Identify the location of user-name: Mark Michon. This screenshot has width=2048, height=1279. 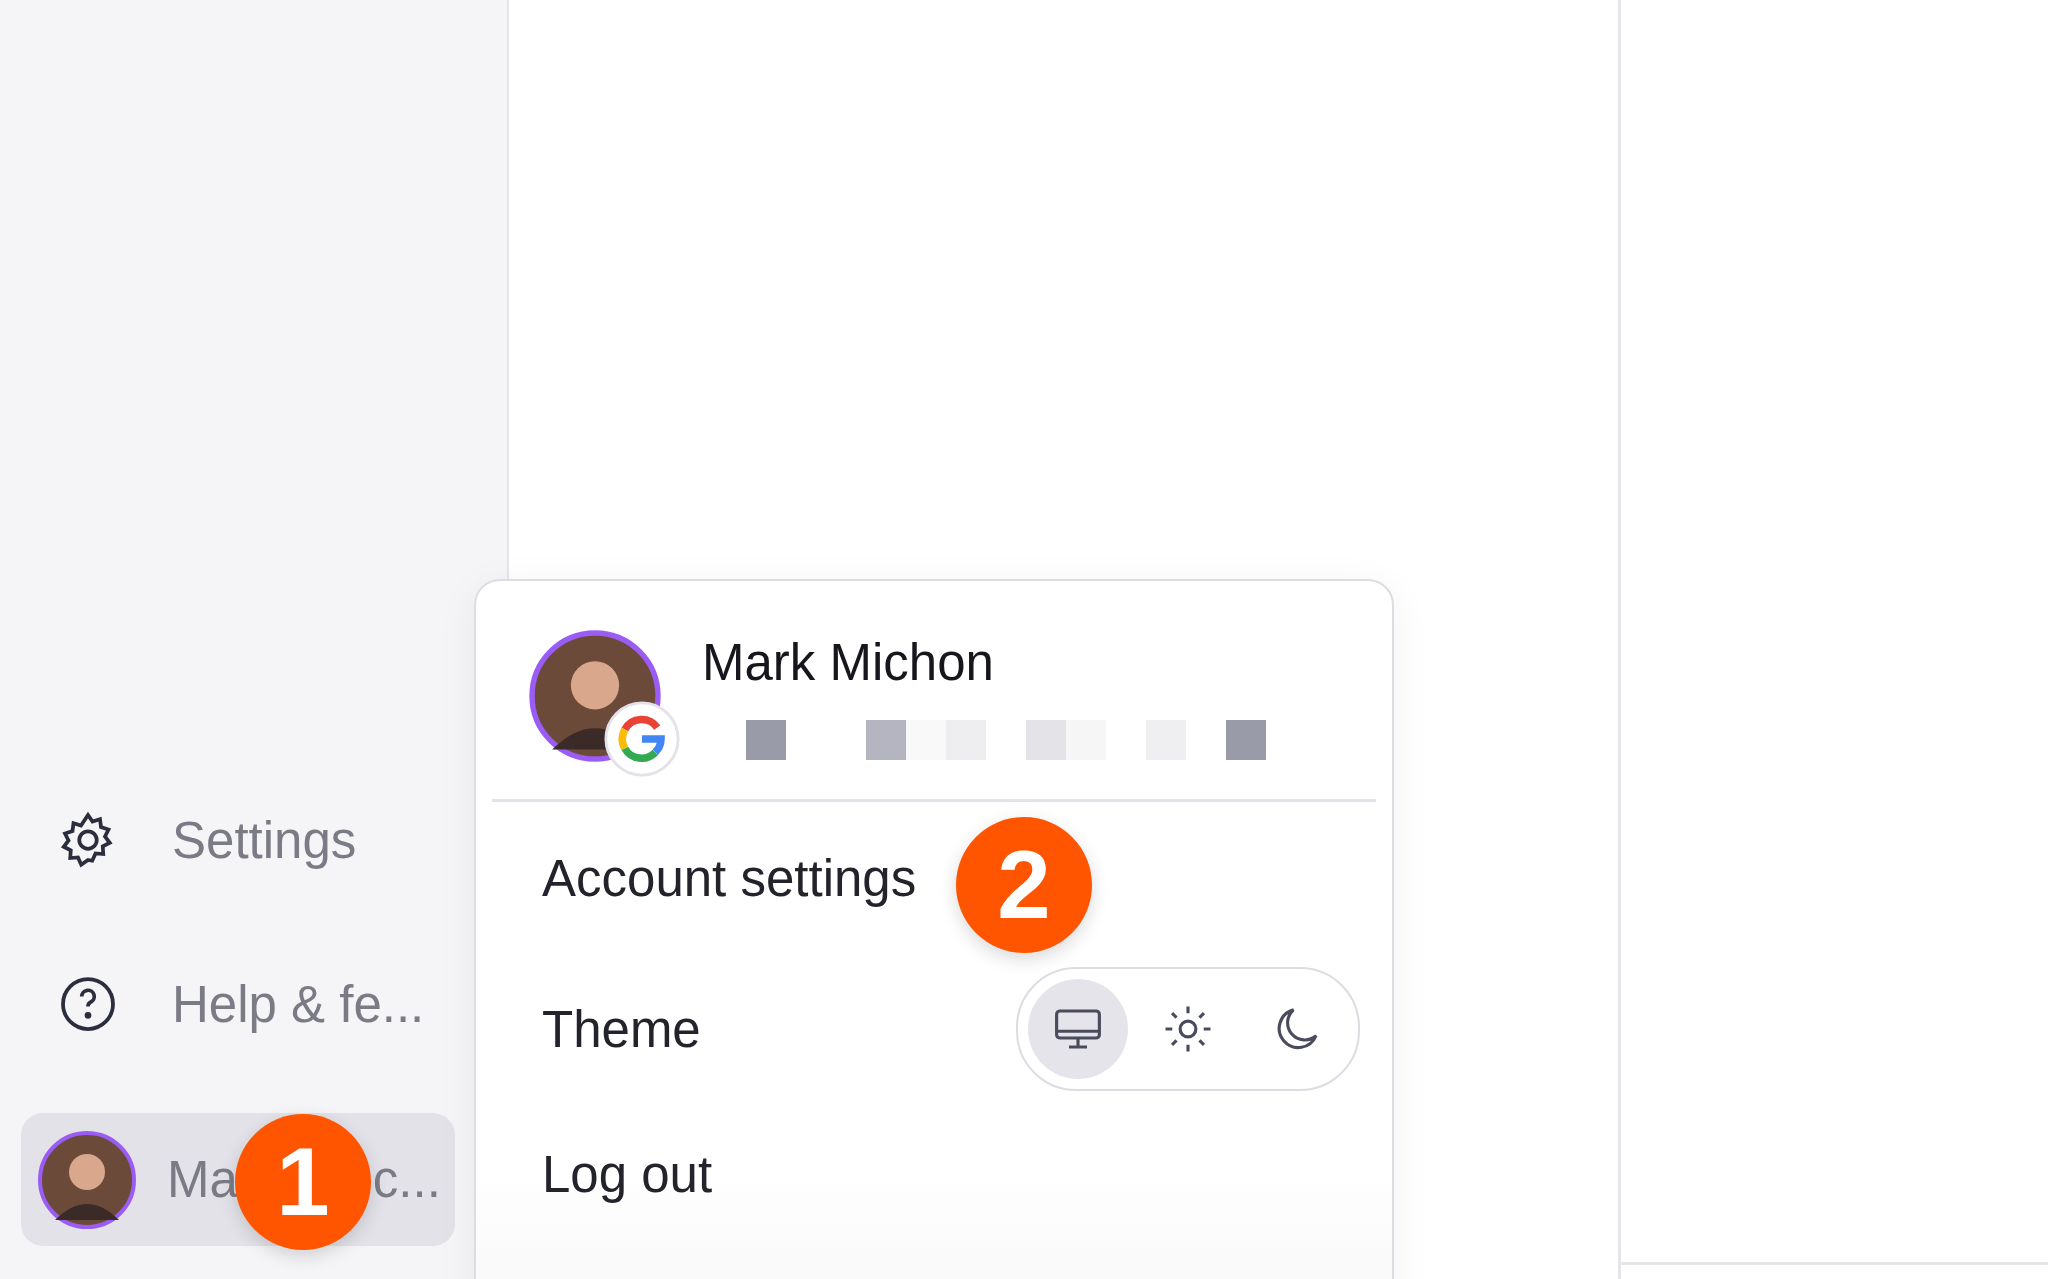
(848, 662).